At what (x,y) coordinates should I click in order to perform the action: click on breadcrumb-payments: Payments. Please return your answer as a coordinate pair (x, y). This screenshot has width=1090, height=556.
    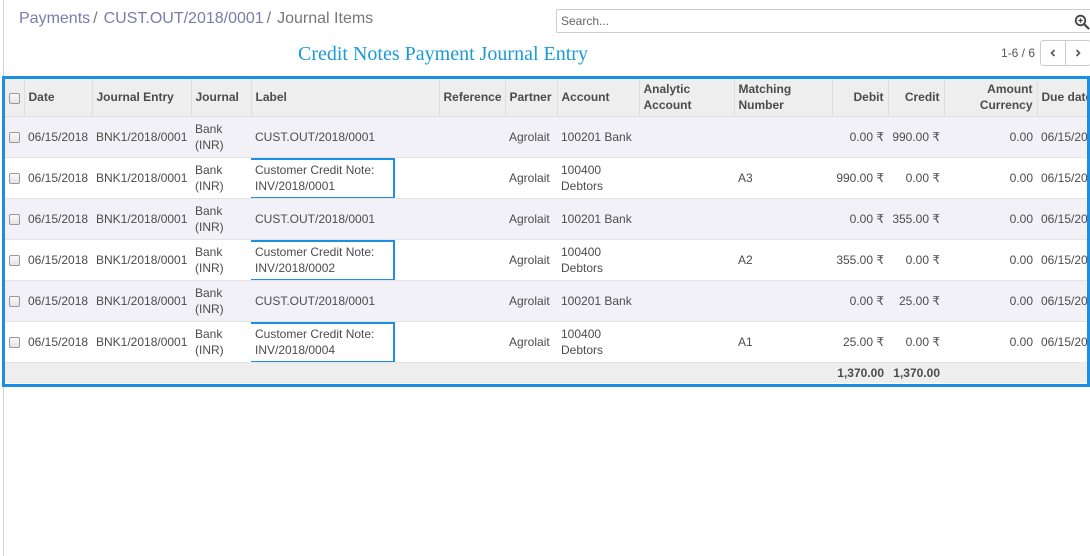
    Looking at the image, I should click on (54, 18).